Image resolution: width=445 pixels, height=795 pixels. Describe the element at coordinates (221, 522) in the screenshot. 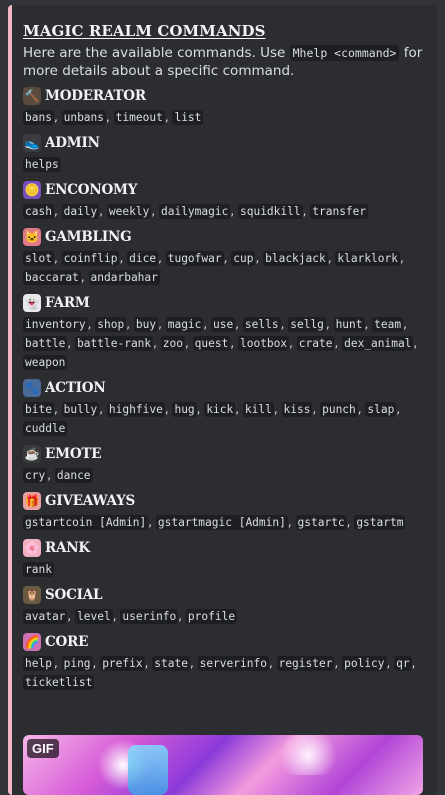

I see `command-chip: gstartmagic [Admin]` at that location.